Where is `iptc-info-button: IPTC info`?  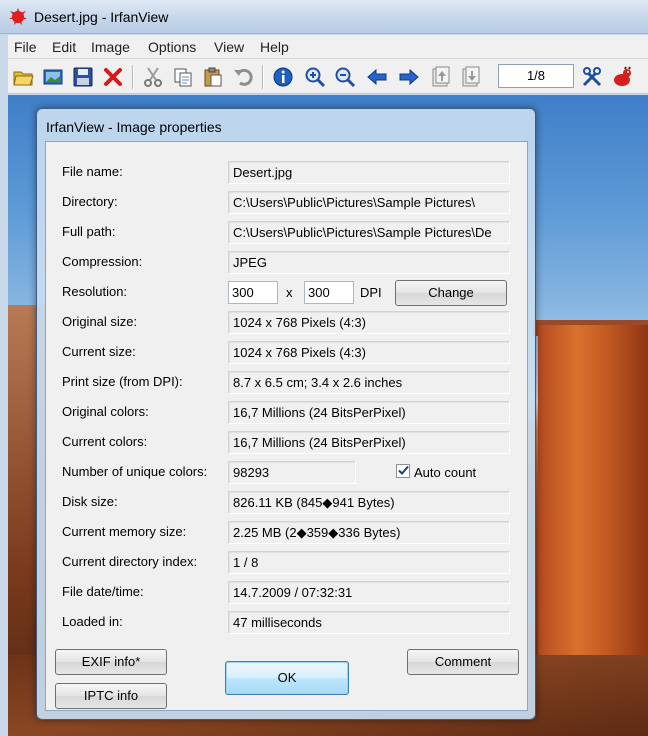 iptc-info-button: IPTC info is located at coordinates (111, 696).